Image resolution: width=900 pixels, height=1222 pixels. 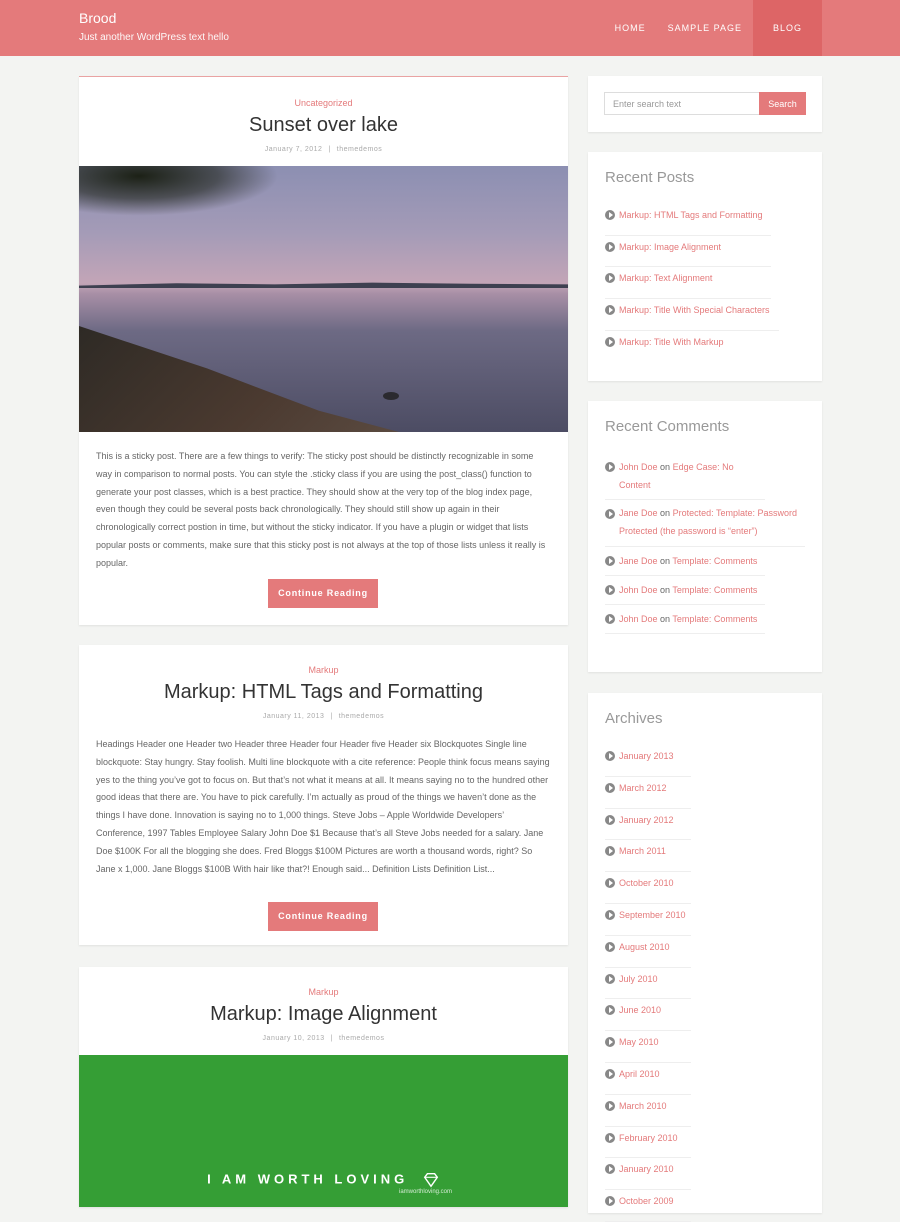 I want to click on comment-item: John Doe on Edge Case: No Content, so click(x=685, y=476).